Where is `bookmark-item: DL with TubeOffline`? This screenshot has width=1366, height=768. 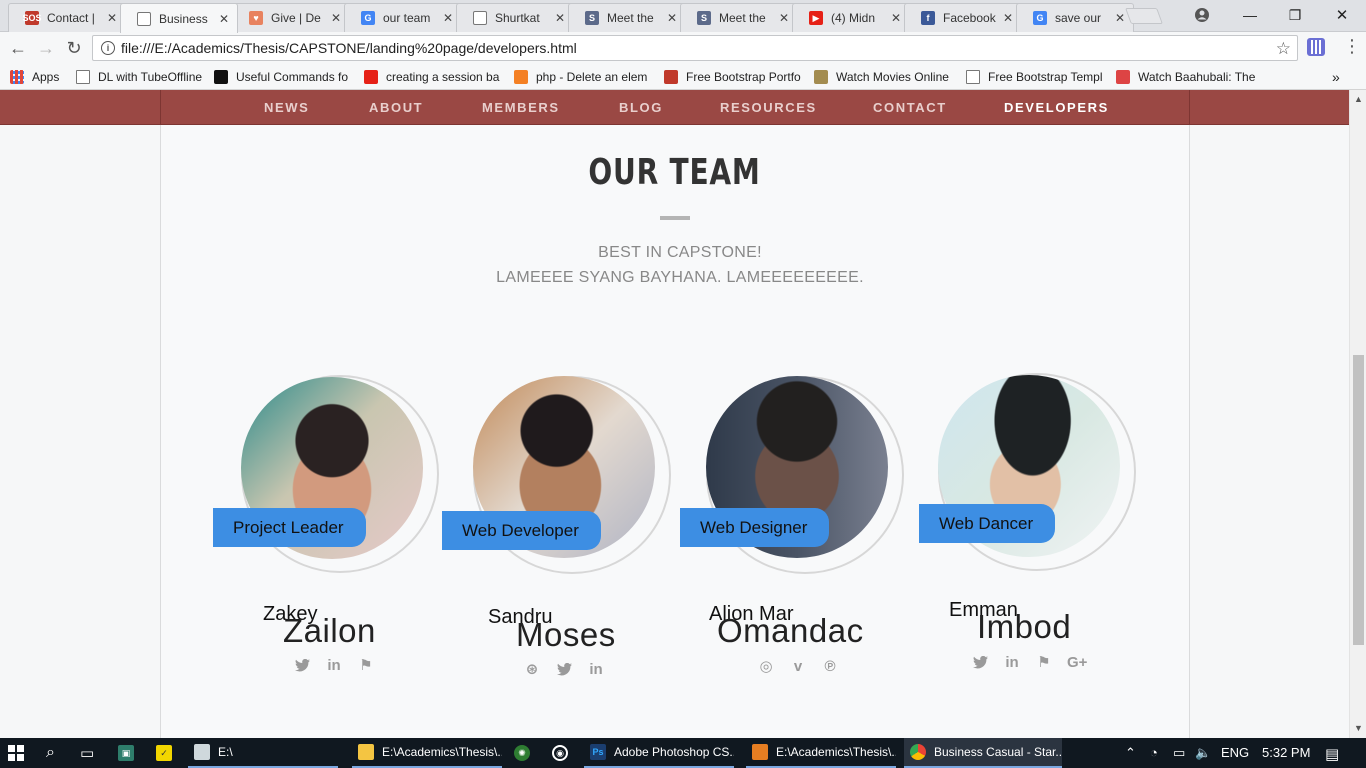
bookmark-item: DL with TubeOffline is located at coordinates (141, 76).